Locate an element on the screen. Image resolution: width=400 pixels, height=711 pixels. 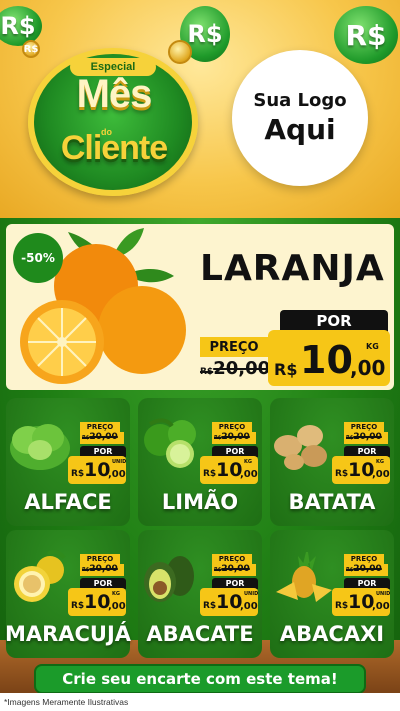
logo-placeholder: Sua Logo Aqui is located at coordinates (300, 118).